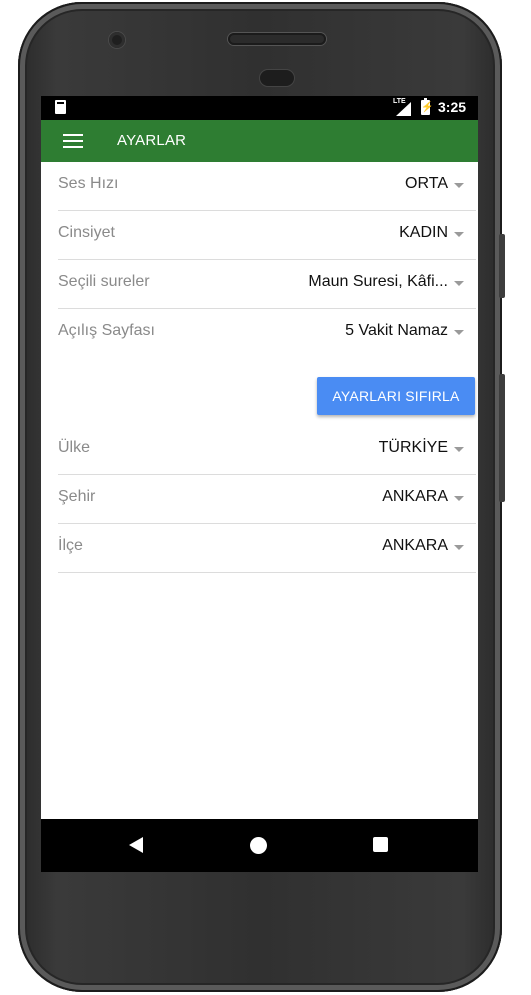  I want to click on setting-label: Ülke, so click(74, 447).